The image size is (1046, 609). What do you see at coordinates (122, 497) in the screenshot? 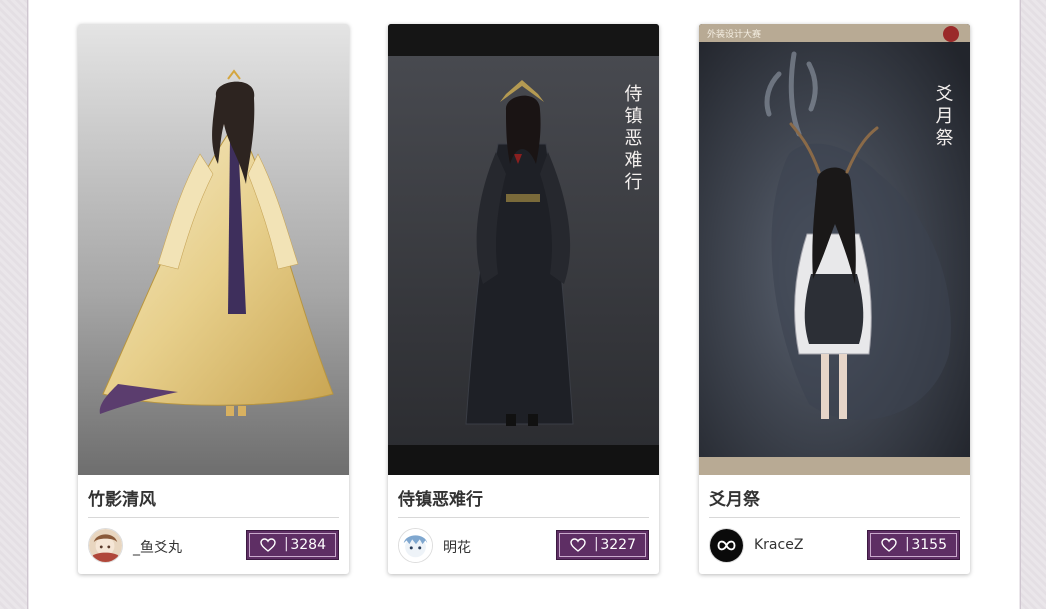
I see `entry-title: 竹影清风` at bounding box center [122, 497].